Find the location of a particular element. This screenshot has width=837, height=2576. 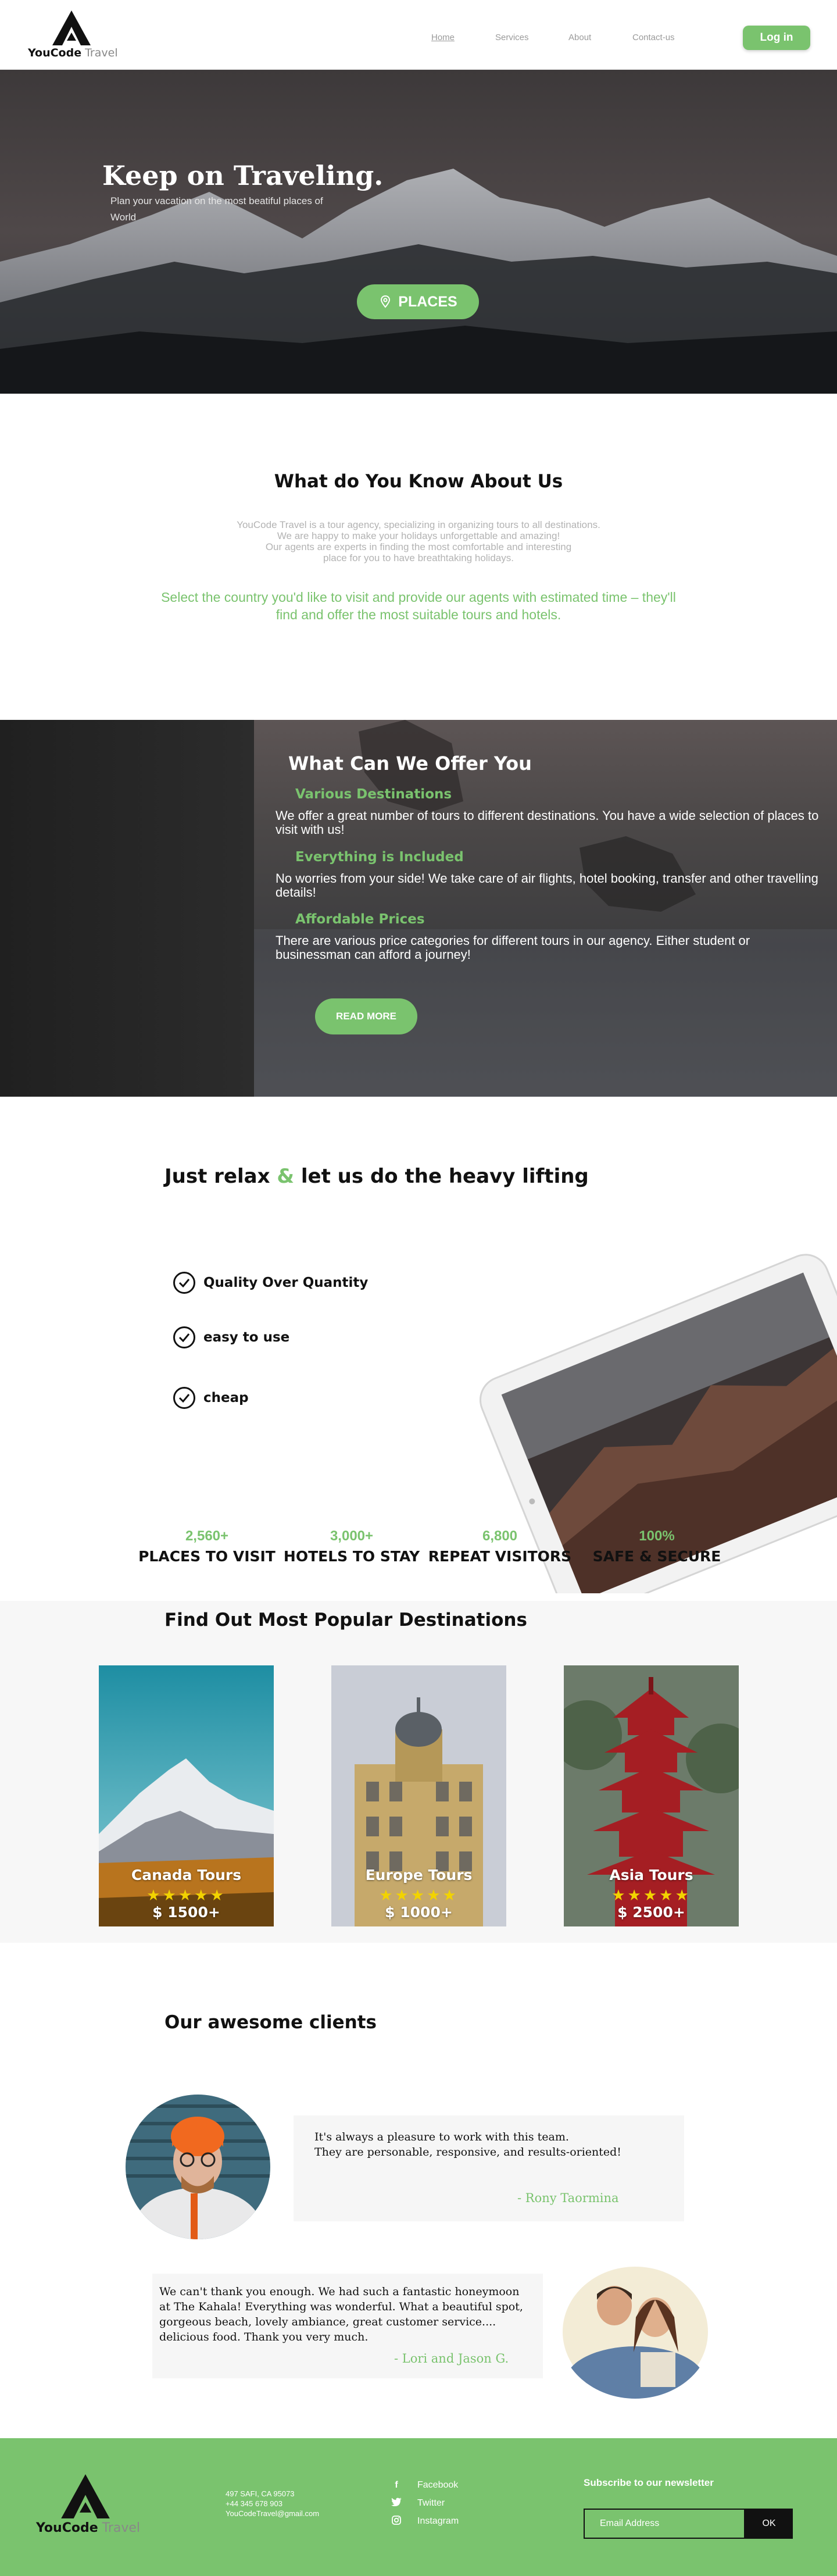

offer-dark-panel is located at coordinates (127, 909).